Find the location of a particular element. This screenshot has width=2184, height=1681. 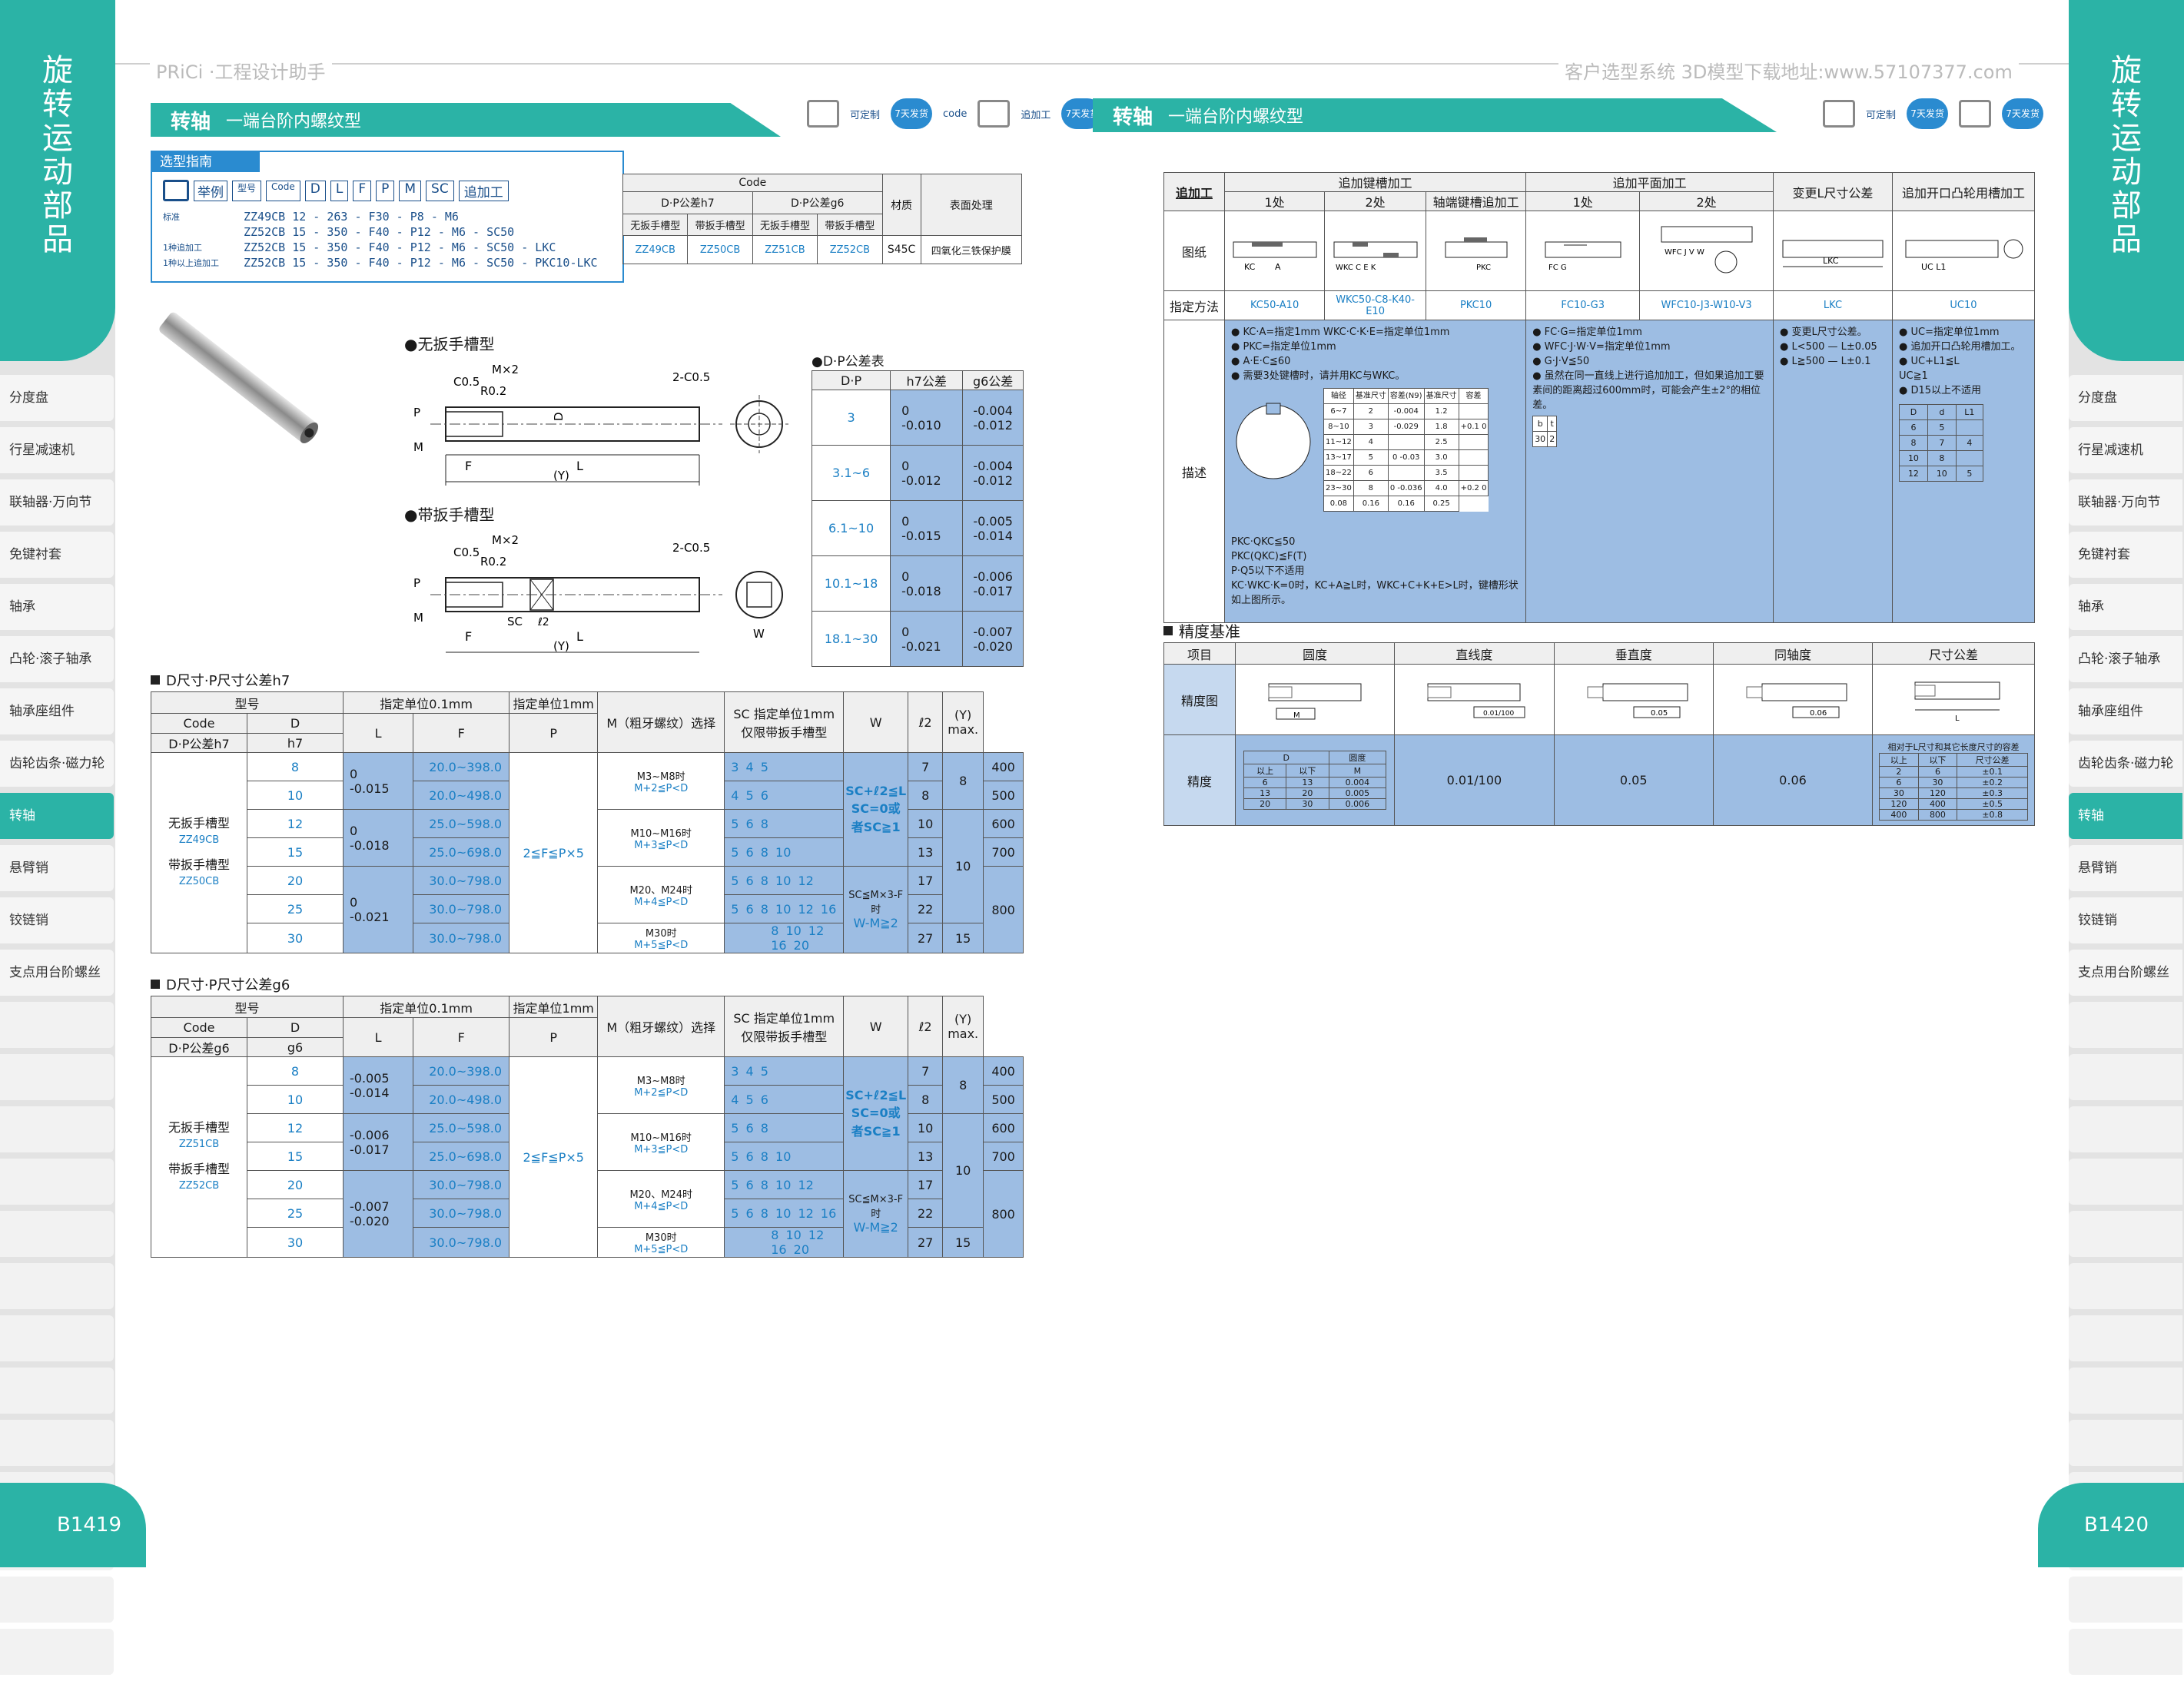

h7-head: D·P公差h7 is located at coordinates (687, 203).